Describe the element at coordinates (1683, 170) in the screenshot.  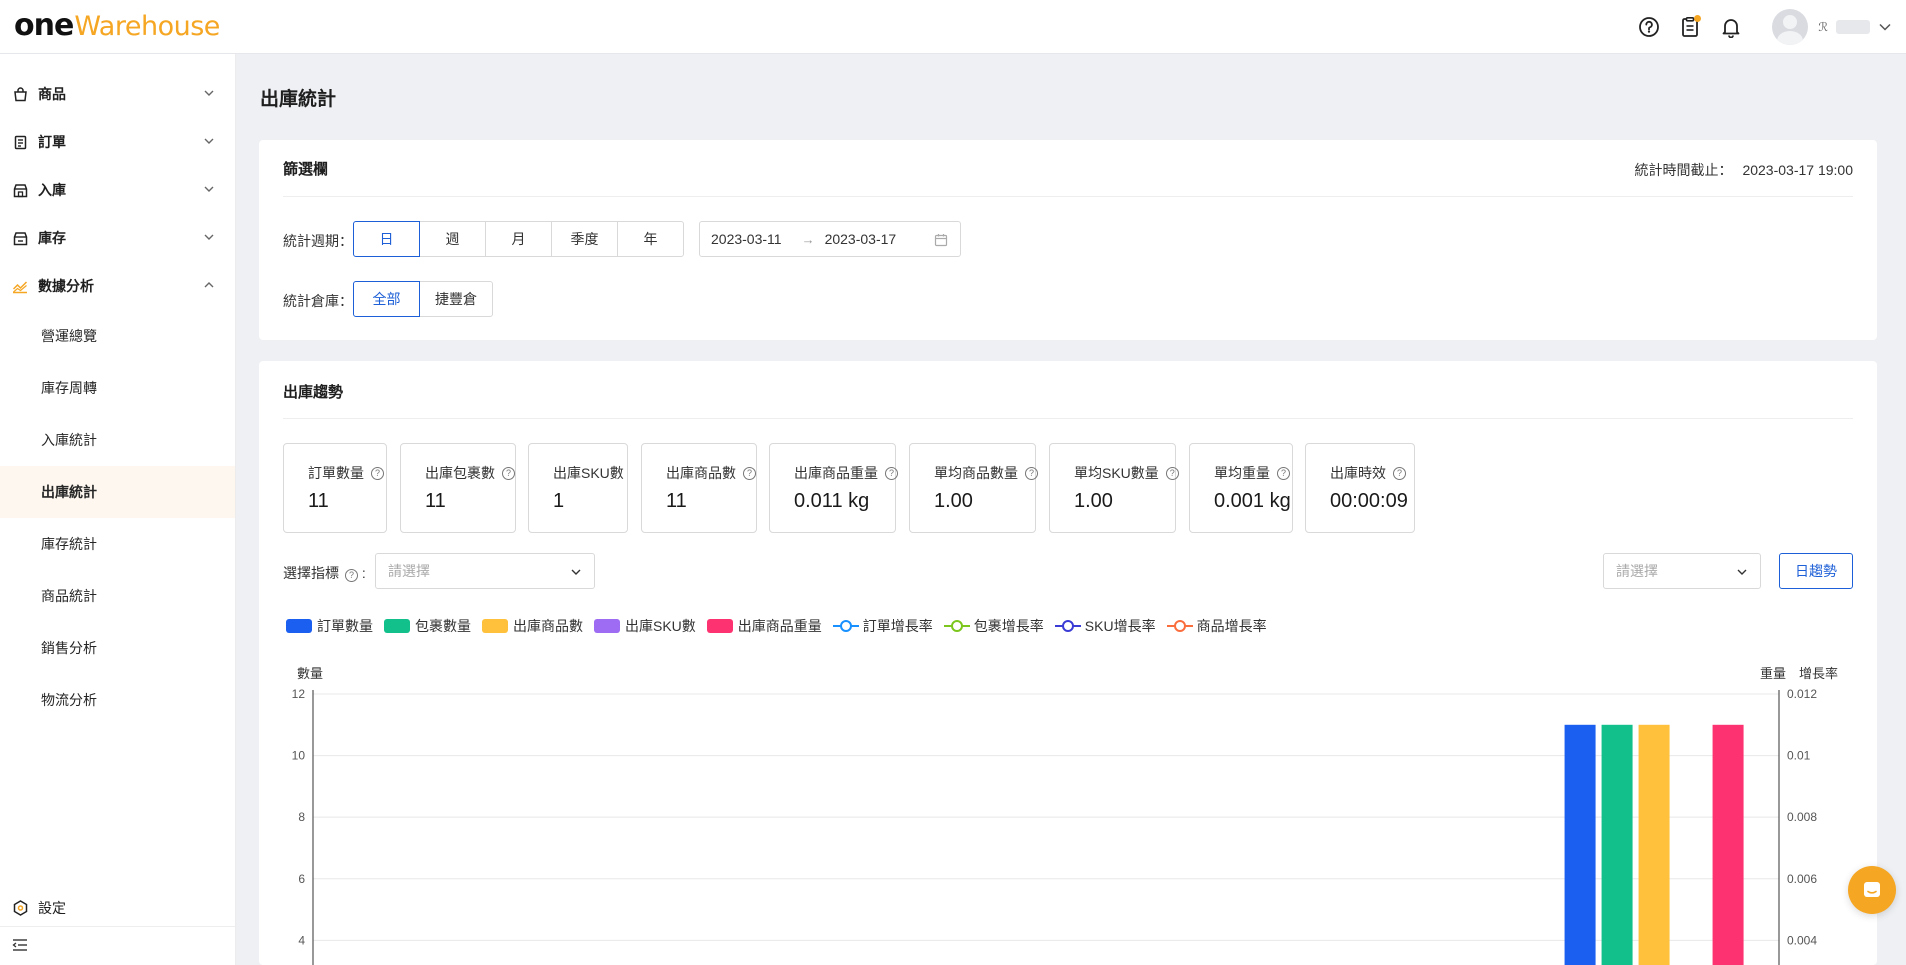
I see `stat-time-label: 統計時間截止：` at that location.